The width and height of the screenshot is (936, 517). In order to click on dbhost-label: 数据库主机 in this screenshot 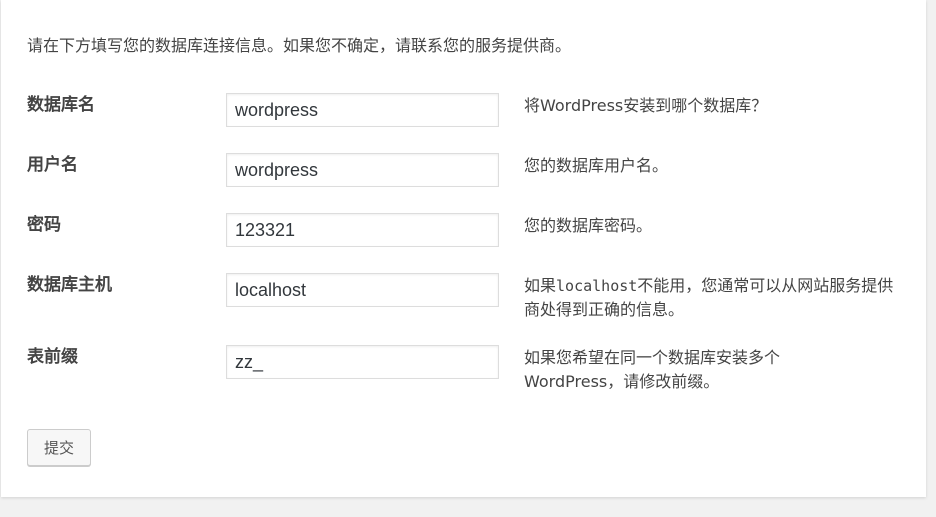, I will do `click(69, 285)`.